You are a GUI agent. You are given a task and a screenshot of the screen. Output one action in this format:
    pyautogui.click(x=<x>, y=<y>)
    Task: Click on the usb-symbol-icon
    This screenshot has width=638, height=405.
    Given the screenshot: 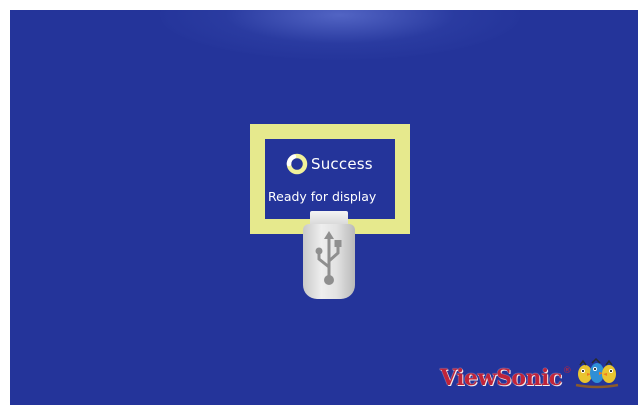 What is the action you would take?
    pyautogui.click(x=328, y=258)
    